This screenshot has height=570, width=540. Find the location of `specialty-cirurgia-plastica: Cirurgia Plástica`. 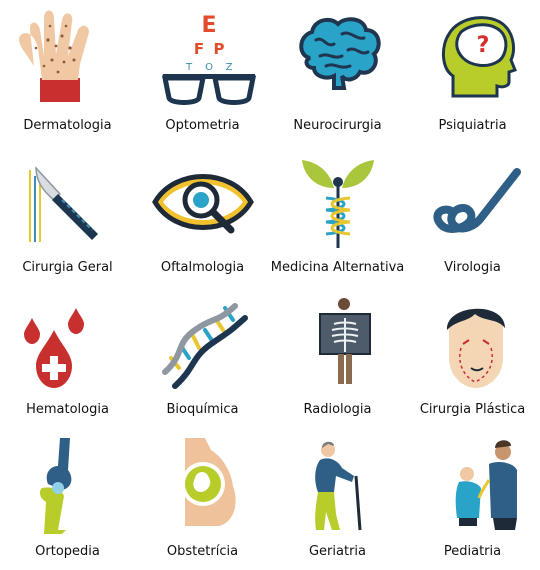

specialty-cirurgia-plastica: Cirurgia Plástica is located at coordinates (472, 355).